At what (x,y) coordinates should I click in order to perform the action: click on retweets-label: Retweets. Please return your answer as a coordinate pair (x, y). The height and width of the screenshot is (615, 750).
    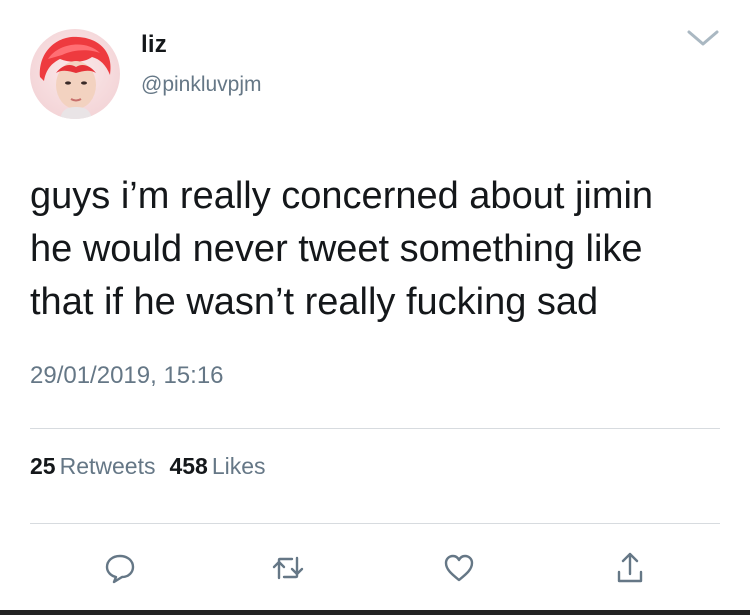
    Looking at the image, I should click on (107, 466).